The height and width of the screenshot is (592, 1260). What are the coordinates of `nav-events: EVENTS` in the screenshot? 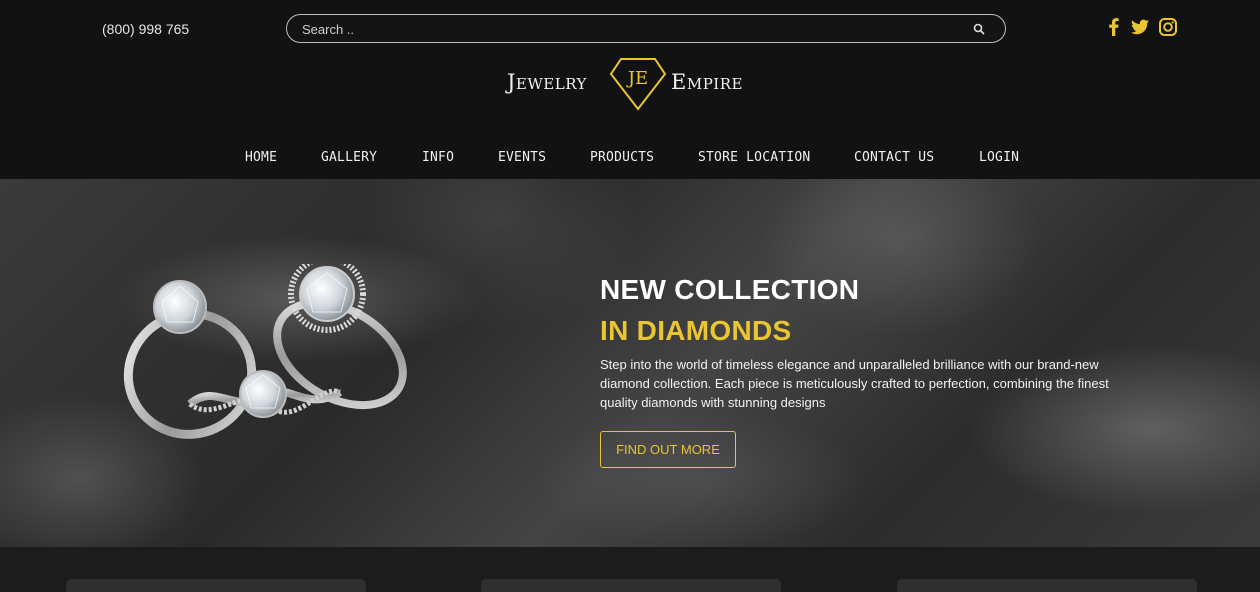 It's located at (522, 157).